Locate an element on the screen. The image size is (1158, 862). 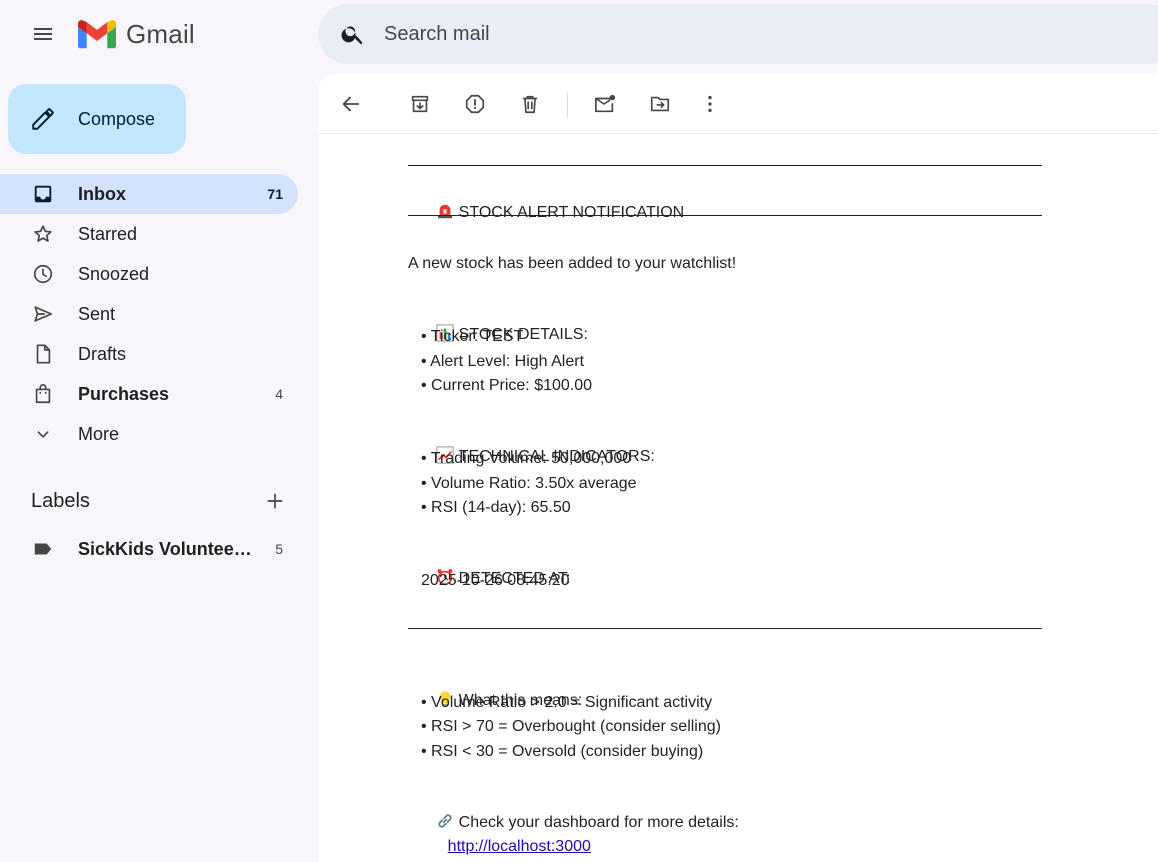
report-spam-button is located at coordinates (475, 104).